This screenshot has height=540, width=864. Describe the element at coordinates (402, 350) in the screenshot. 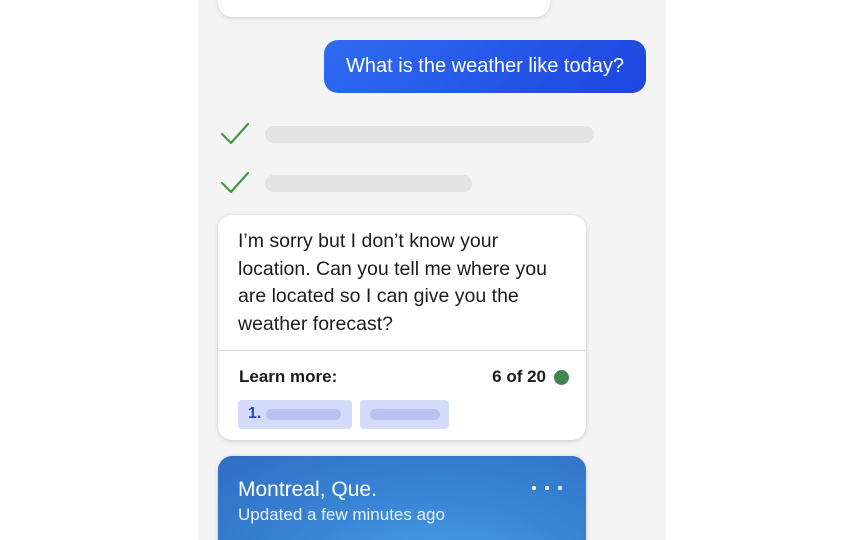

I see `divider` at that location.